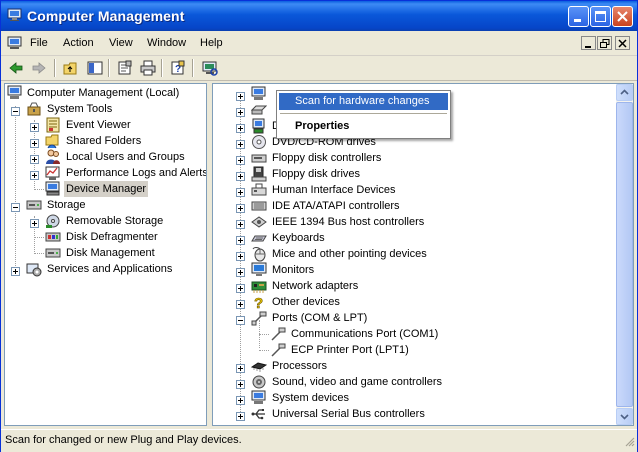  I want to click on tree-item-label: Services and Applications, so click(110, 269).